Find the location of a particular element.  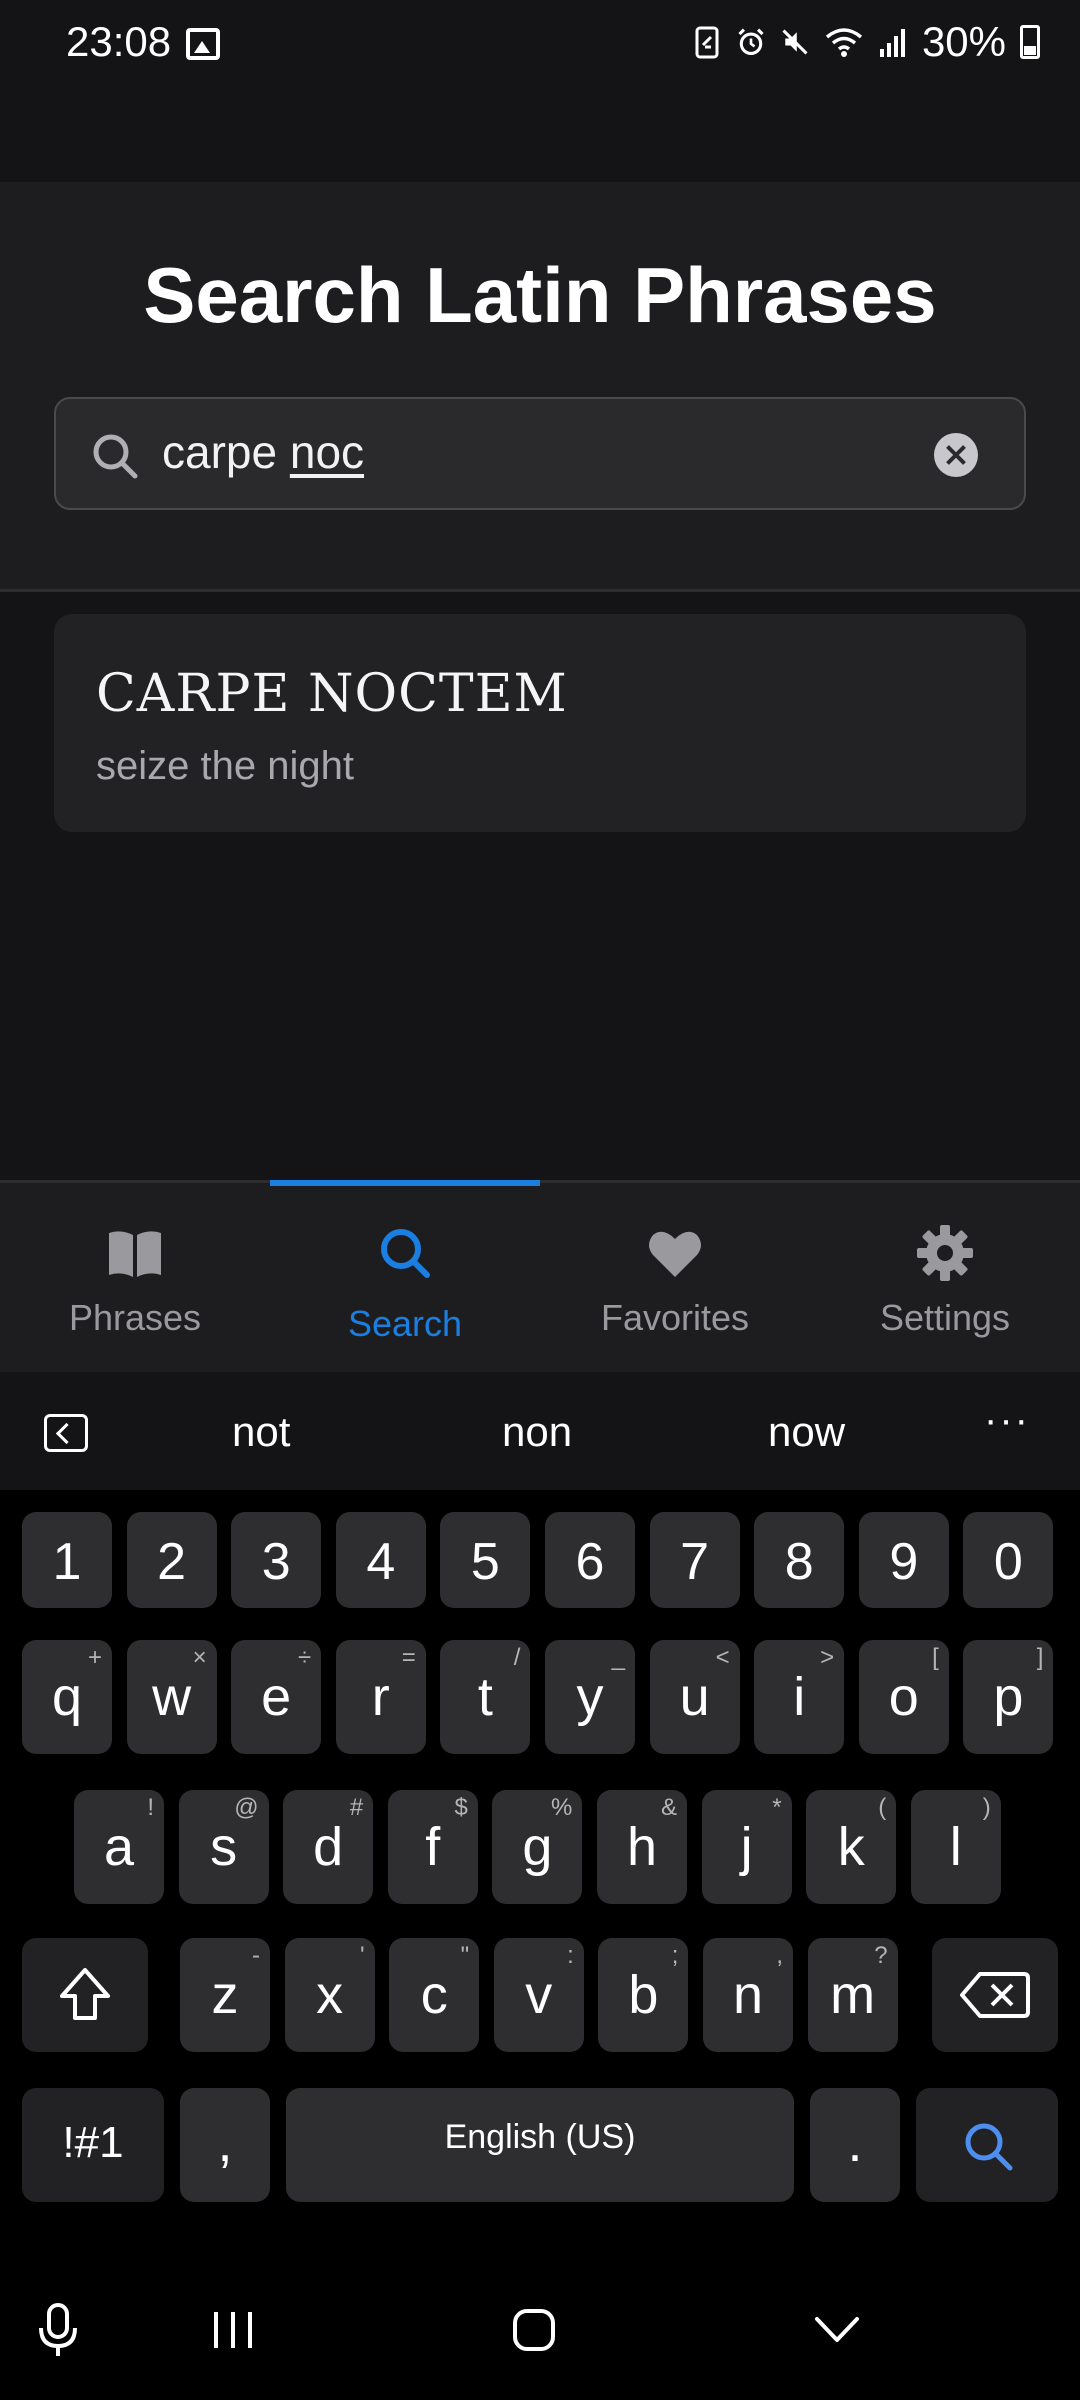

result-translation: seize the night is located at coordinates (225, 766).